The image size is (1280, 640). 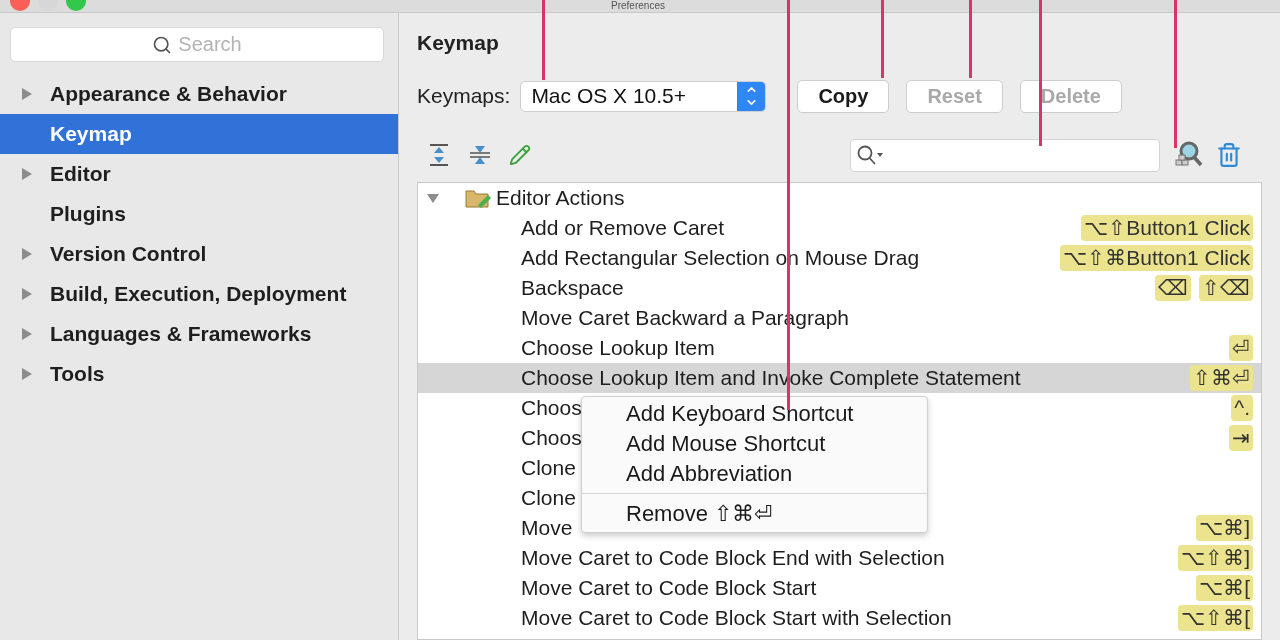 I want to click on shortcut-chip: ⌥⌘], so click(x=1224, y=528).